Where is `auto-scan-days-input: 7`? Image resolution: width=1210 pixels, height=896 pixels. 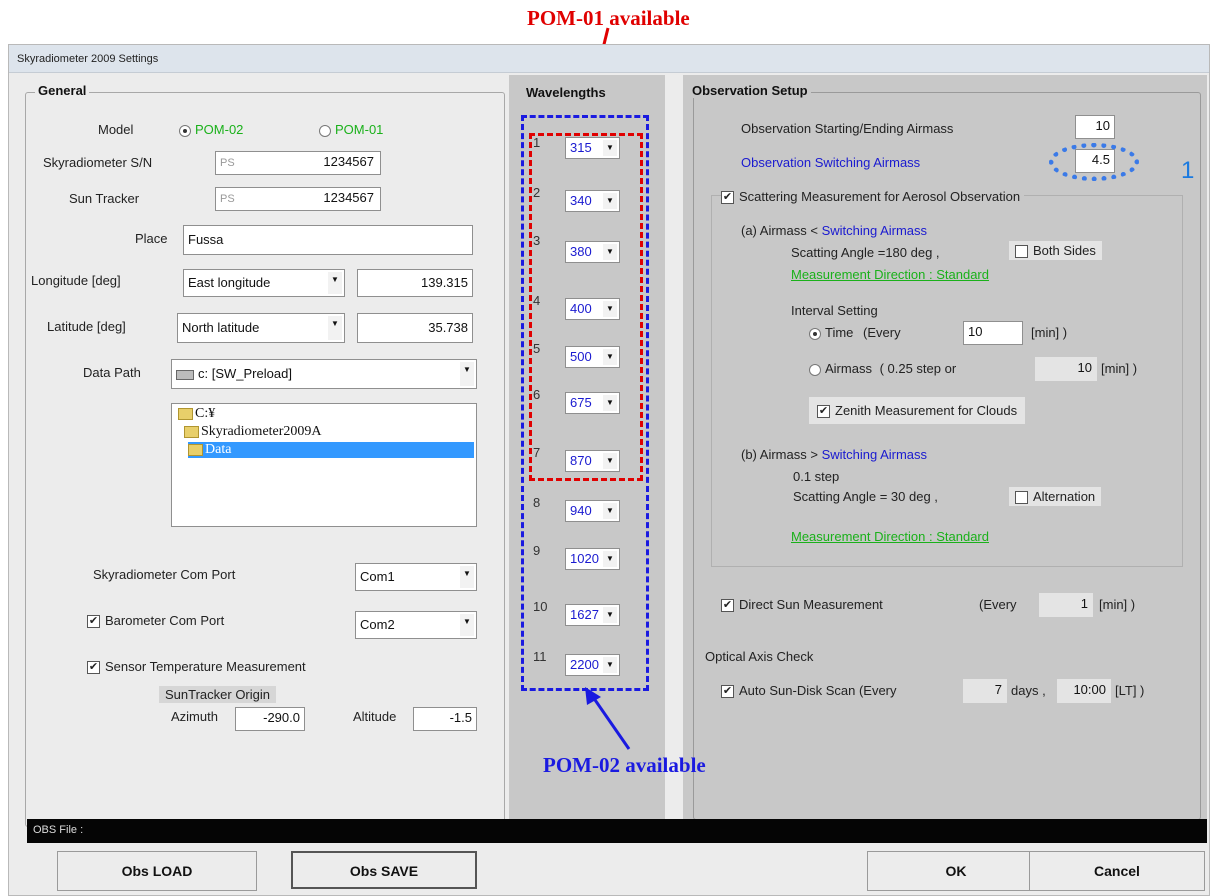
auto-scan-days-input: 7 is located at coordinates (985, 691).